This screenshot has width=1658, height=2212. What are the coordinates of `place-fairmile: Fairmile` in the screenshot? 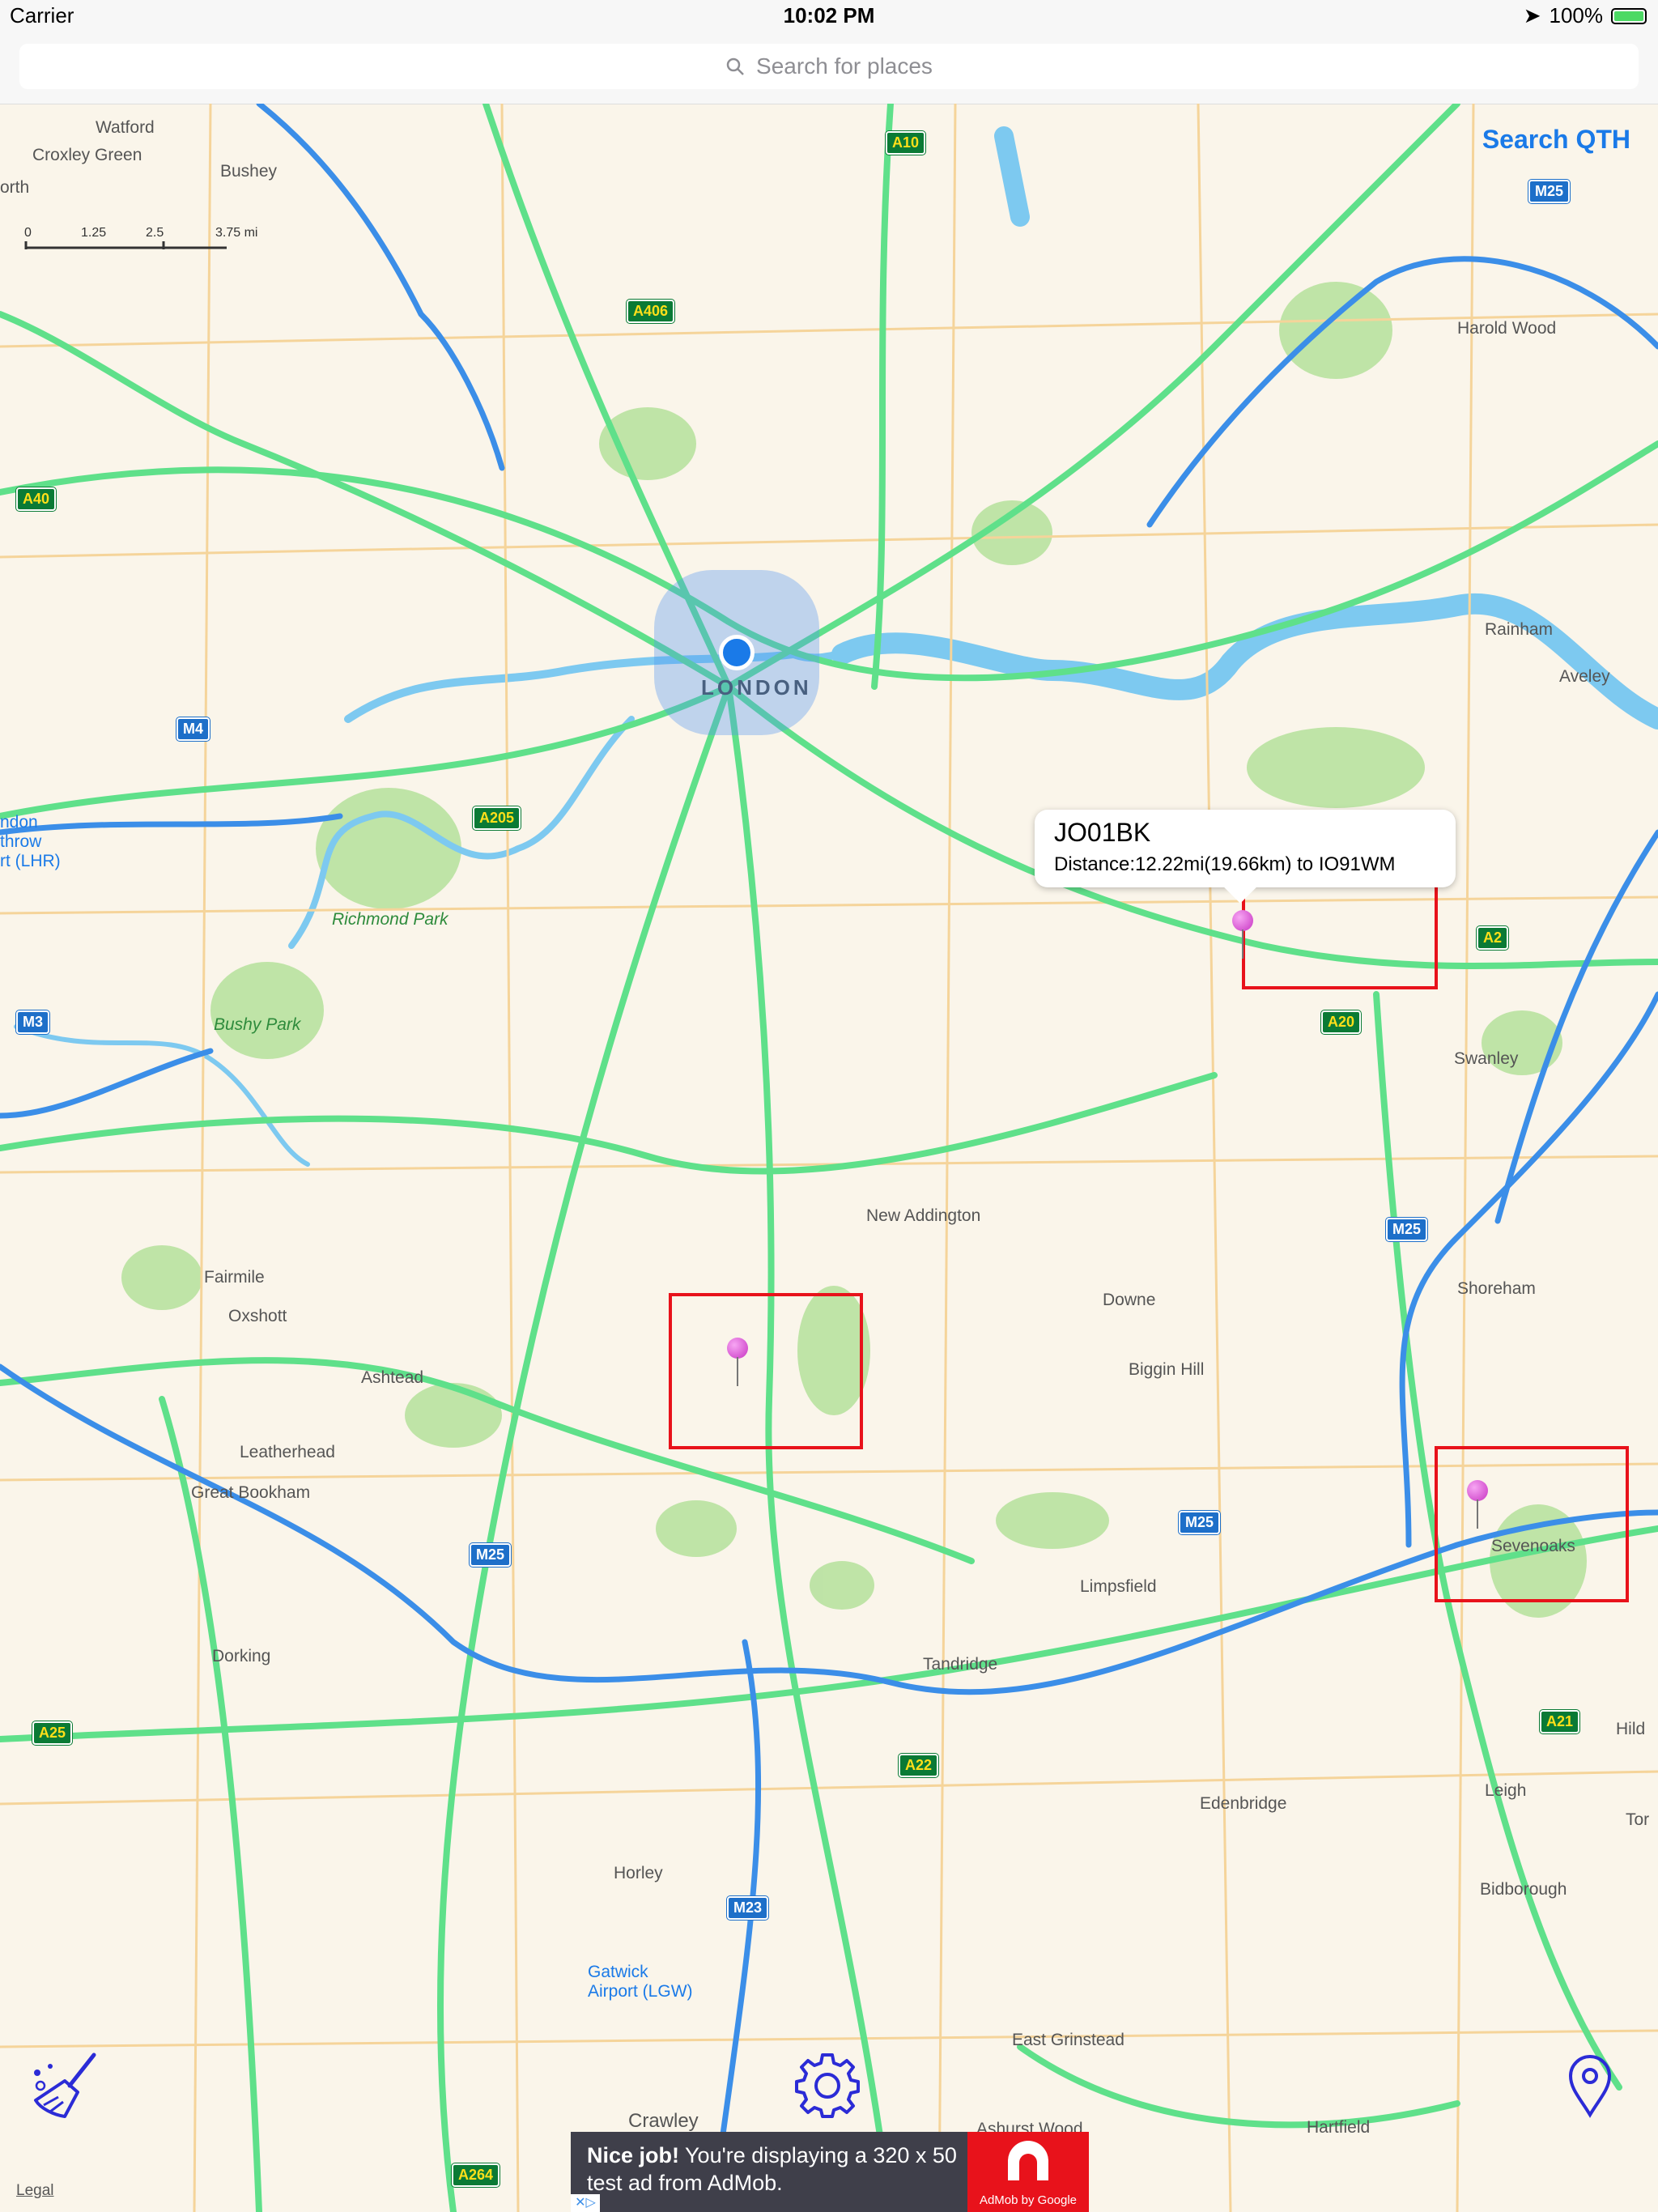 It's located at (234, 1278).